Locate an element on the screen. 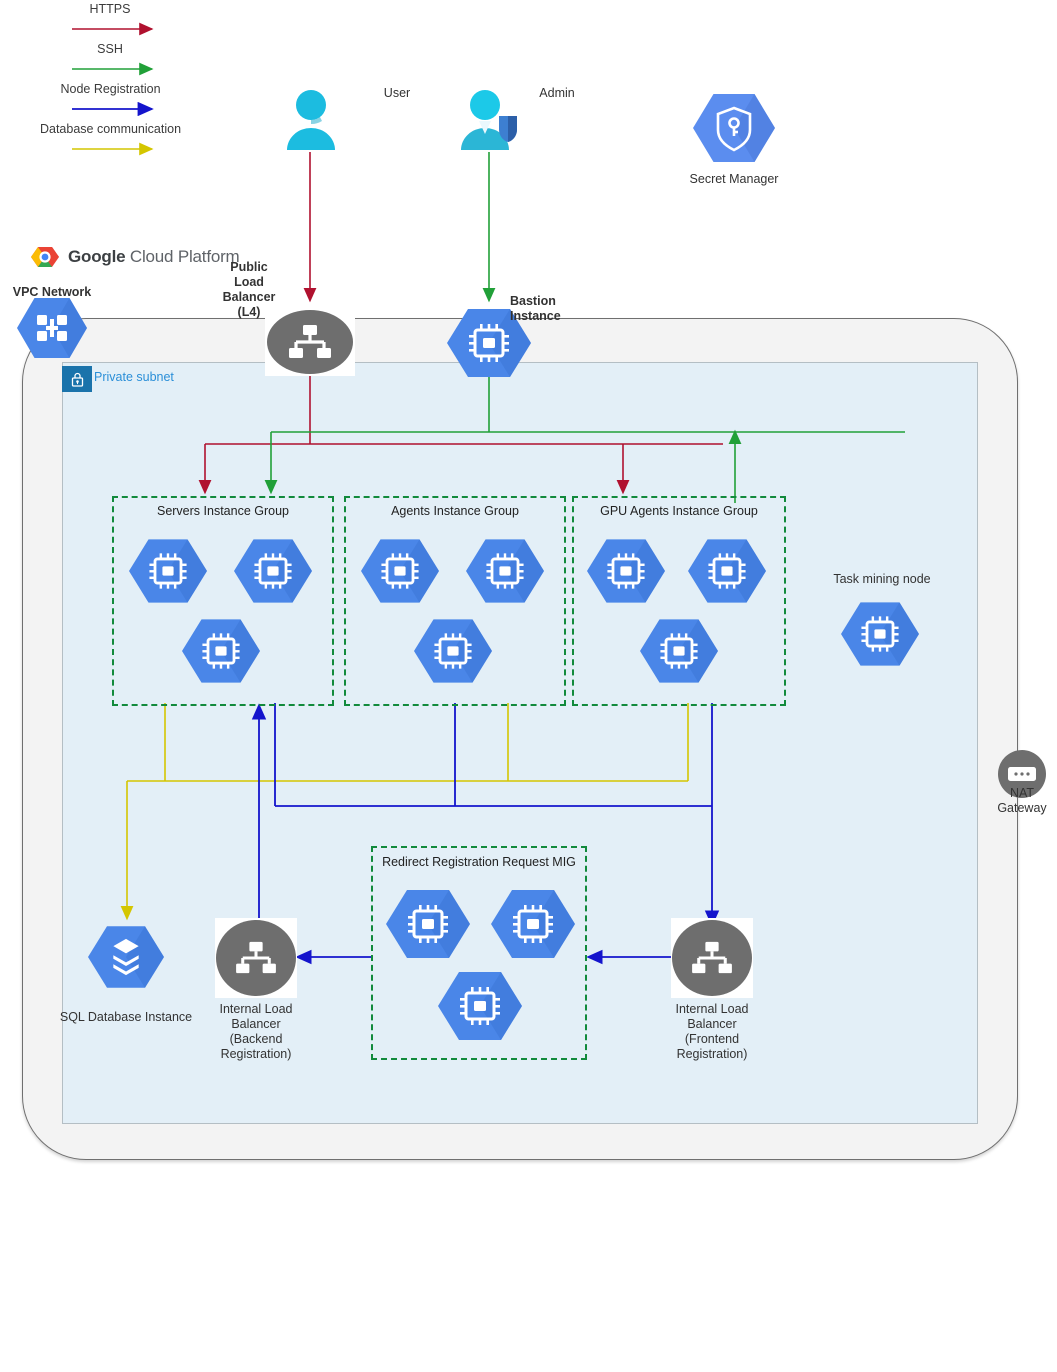  secret-manager-icon is located at coordinates (734, 128).